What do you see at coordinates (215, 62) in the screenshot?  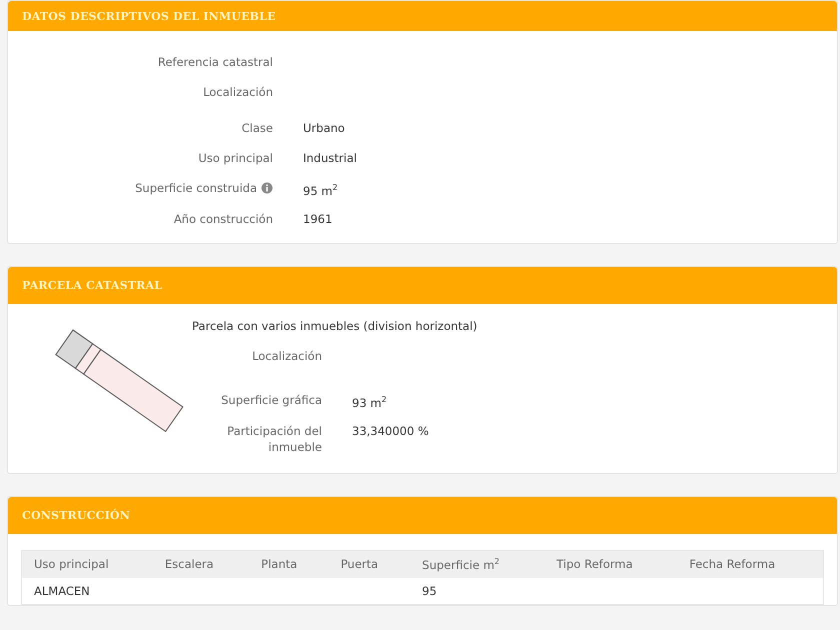 I see `field-label: Referencia catastral` at bounding box center [215, 62].